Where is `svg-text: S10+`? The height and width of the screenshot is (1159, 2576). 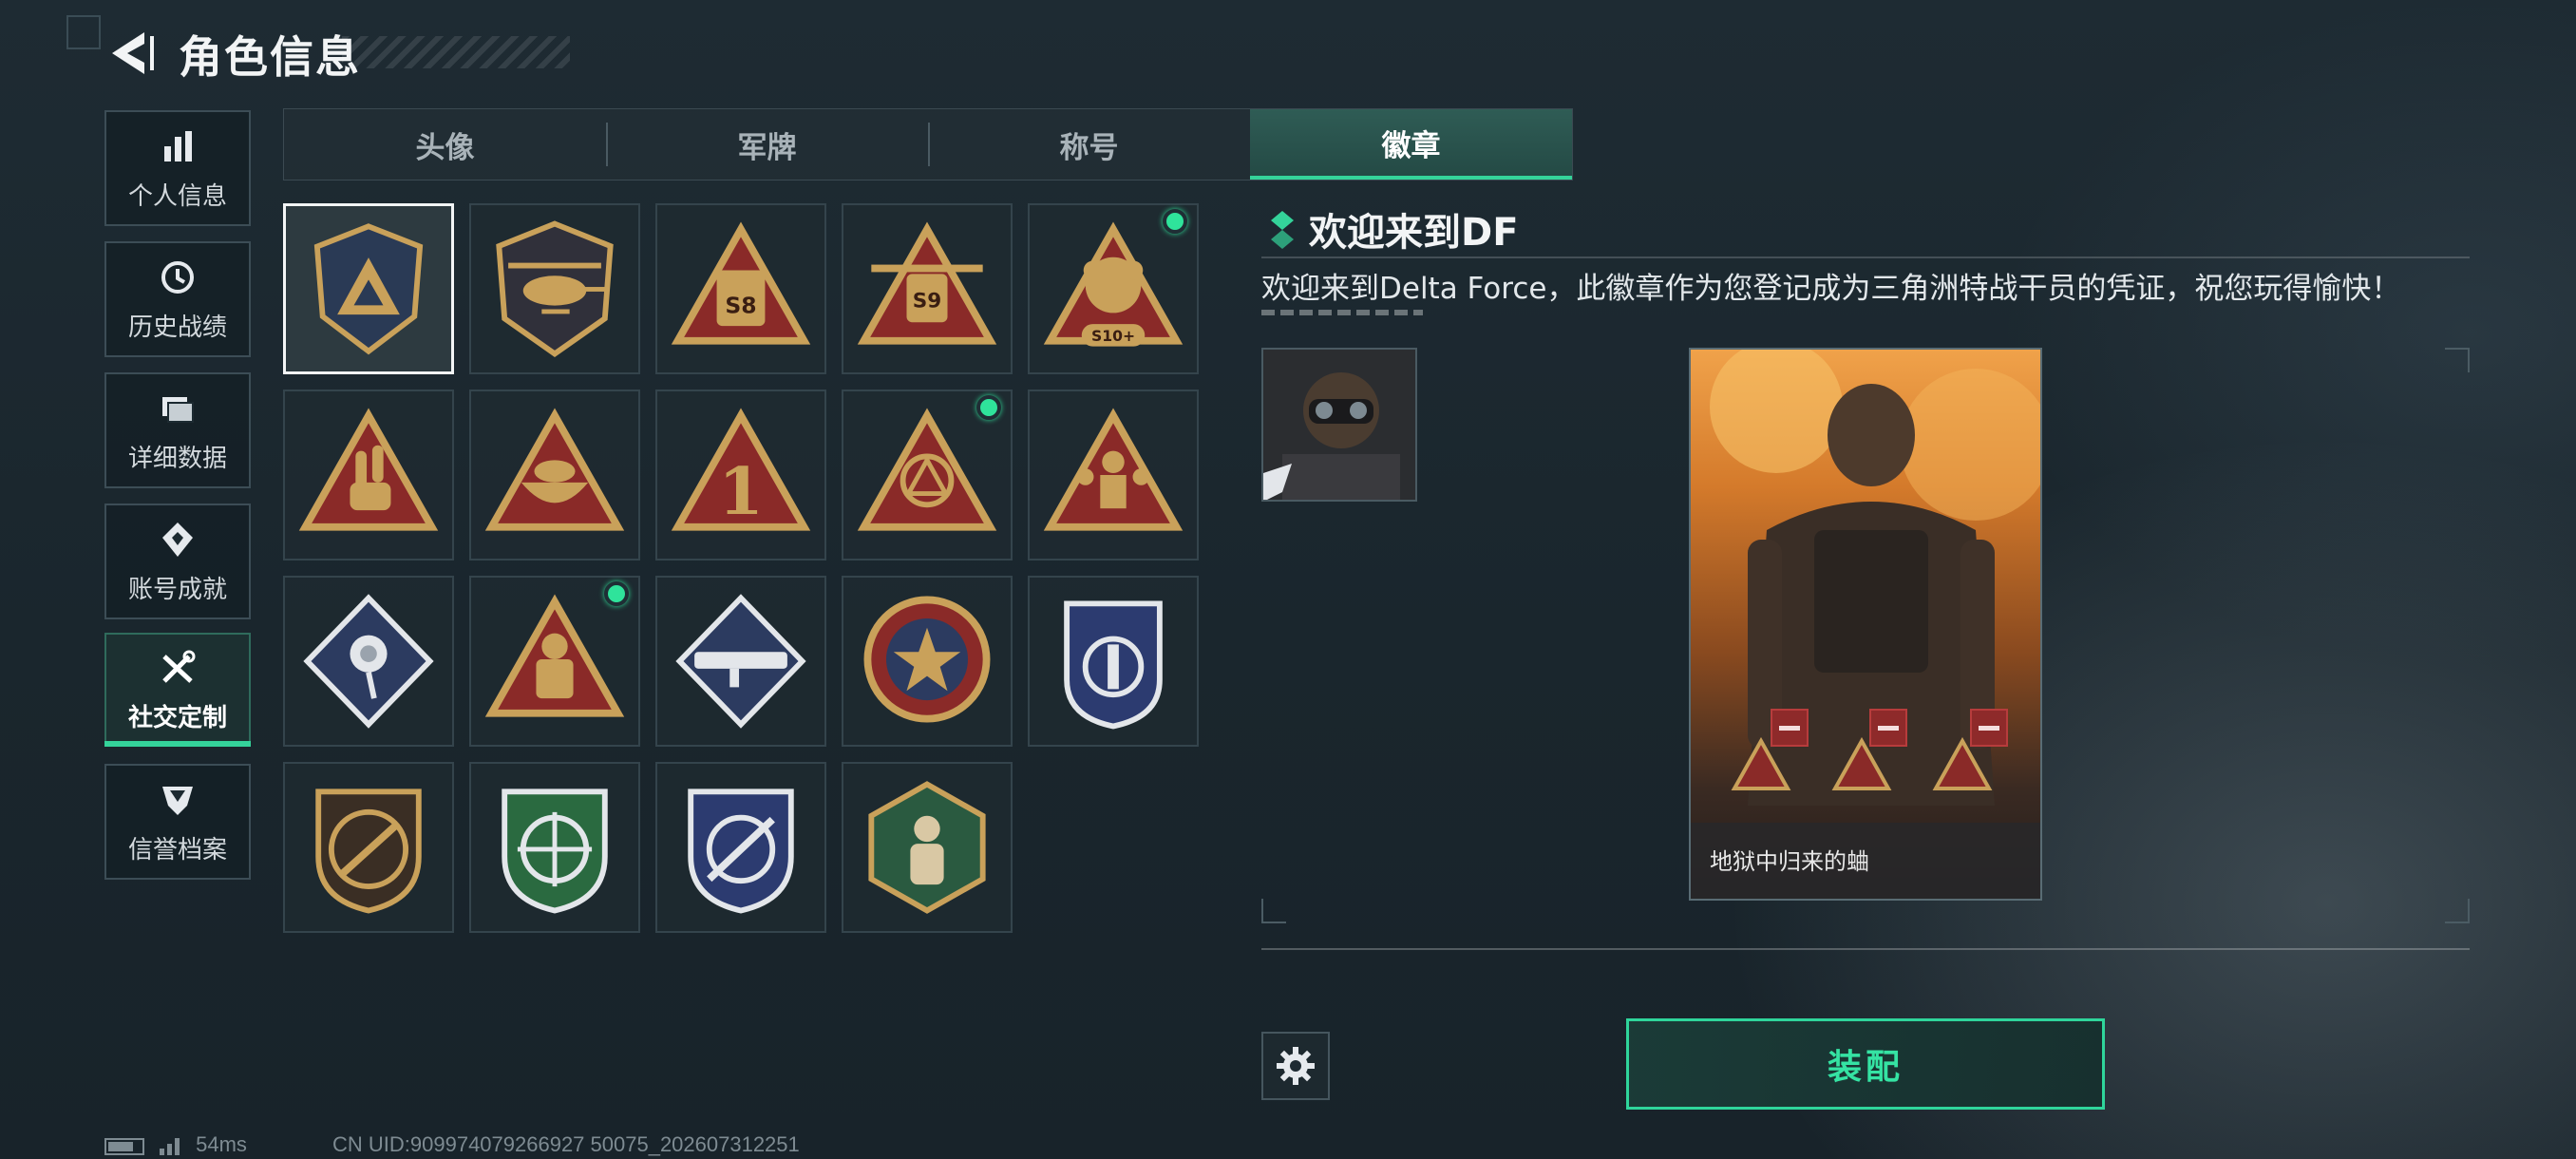
svg-text: S10+ is located at coordinates (1113, 336).